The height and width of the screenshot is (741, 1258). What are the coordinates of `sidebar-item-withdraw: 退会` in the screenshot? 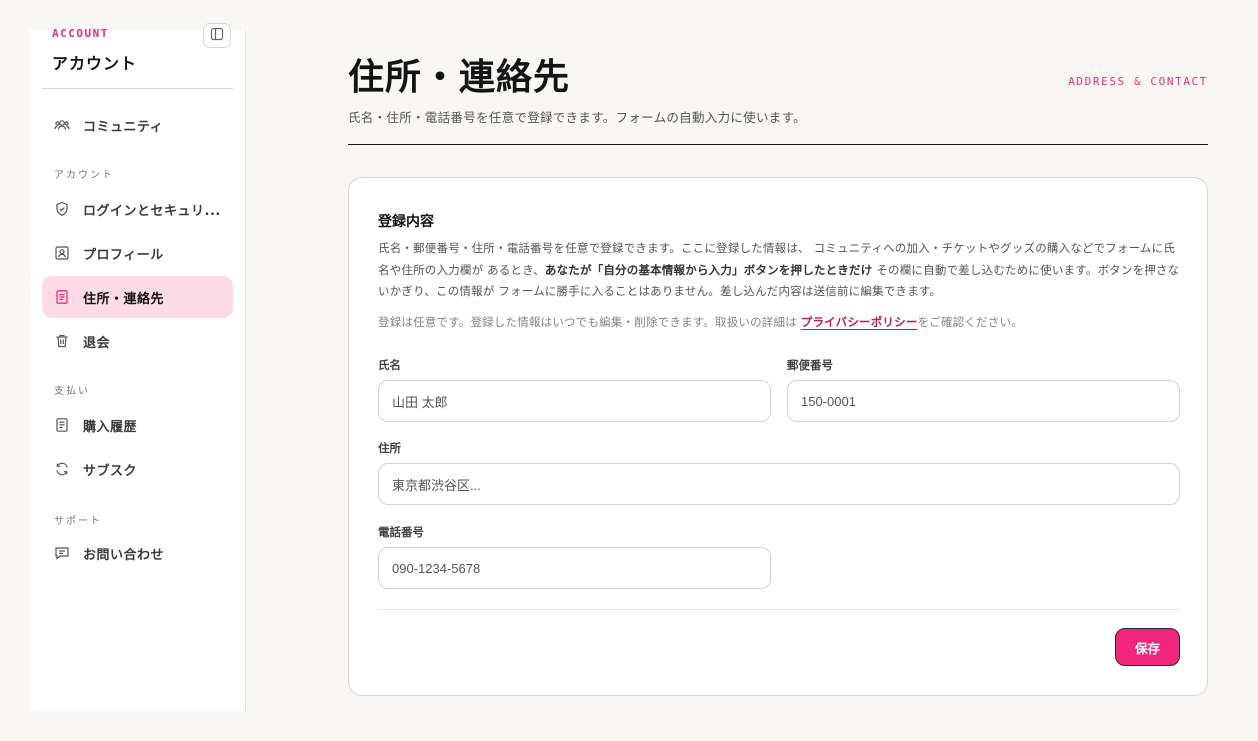 It's located at (137, 341).